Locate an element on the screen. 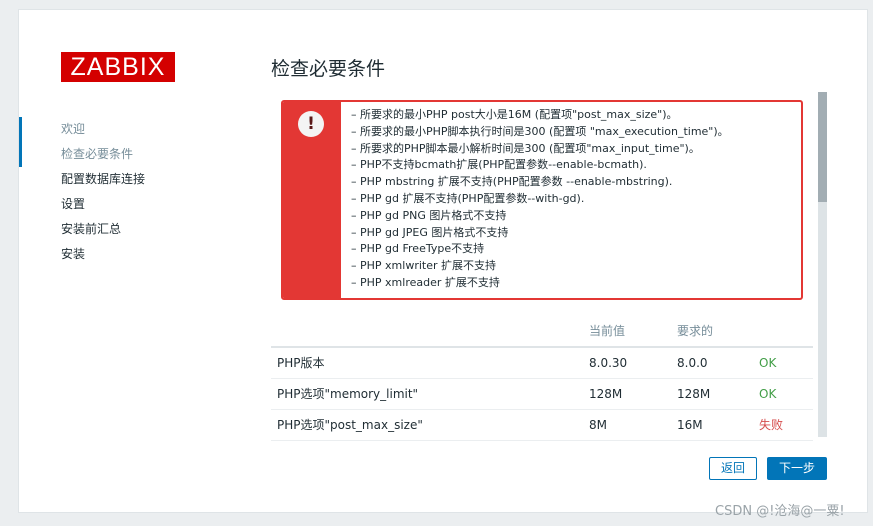 The image size is (873, 526). nav-step-check-prerequisites: 检查必要条件 is located at coordinates (97, 154).